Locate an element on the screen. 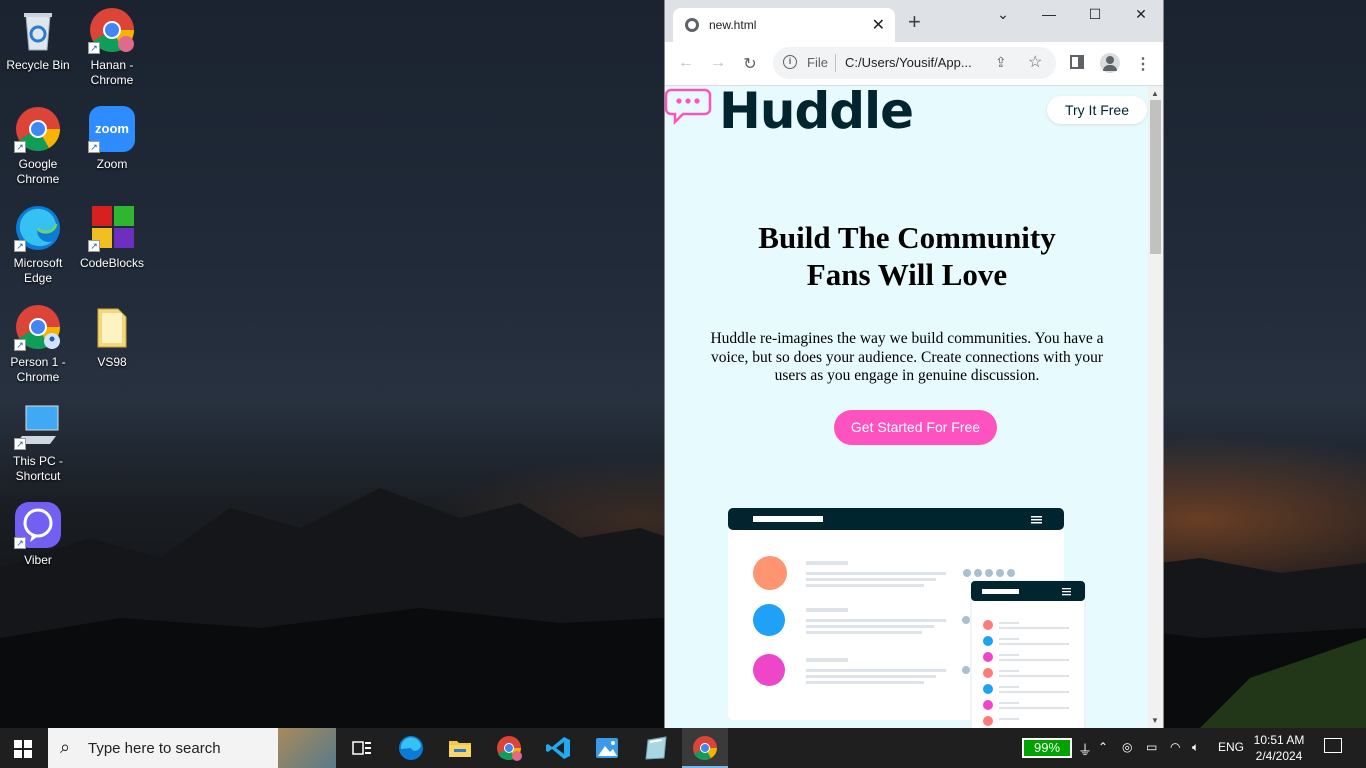 This screenshot has height=768, width=1366. desktop-icon-person1-chrome: ↗ Person 1 - Chrome is located at coordinates (38, 344).